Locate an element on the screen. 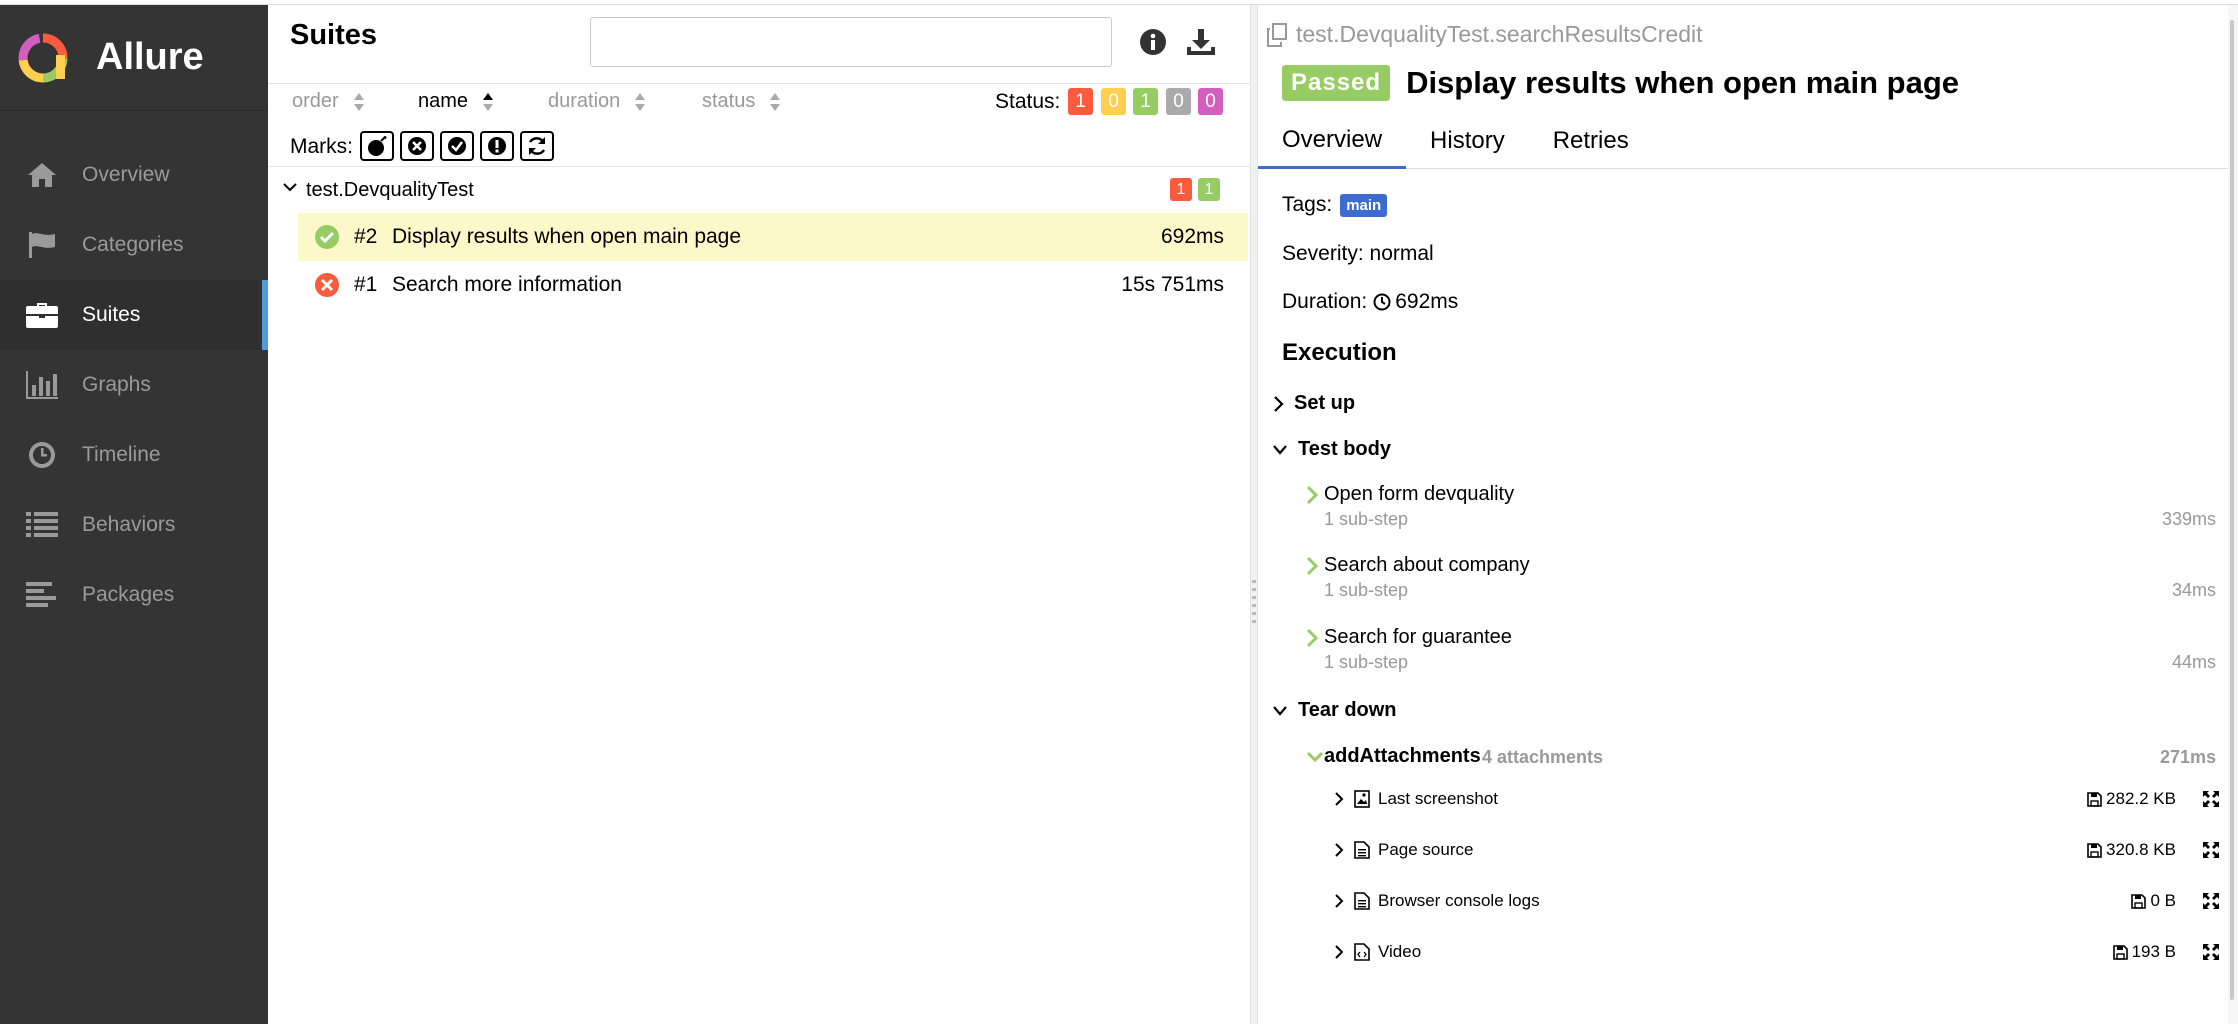 The image size is (2238, 1024). page-title: Suites is located at coordinates (334, 35).